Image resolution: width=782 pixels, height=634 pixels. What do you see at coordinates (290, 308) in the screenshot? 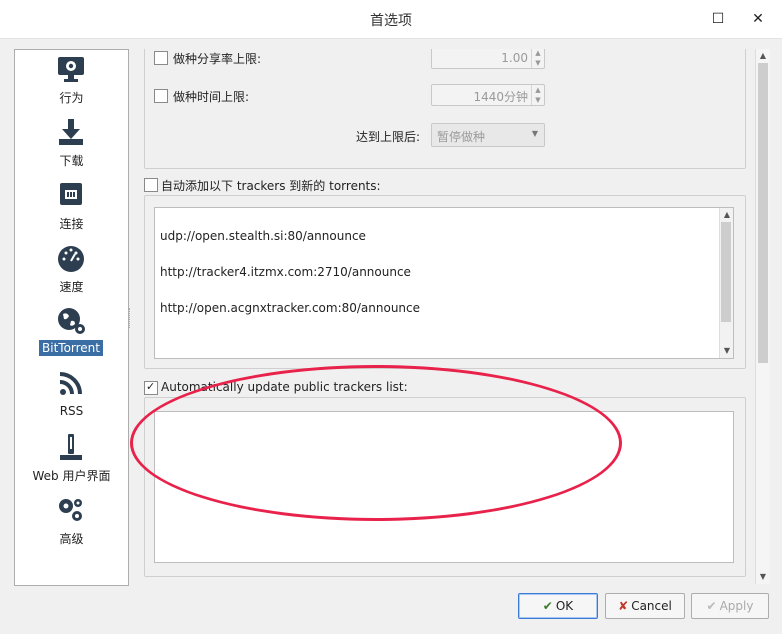
I see `tracker-line: http://open.acgnxtracker.com:80/announce` at bounding box center [290, 308].